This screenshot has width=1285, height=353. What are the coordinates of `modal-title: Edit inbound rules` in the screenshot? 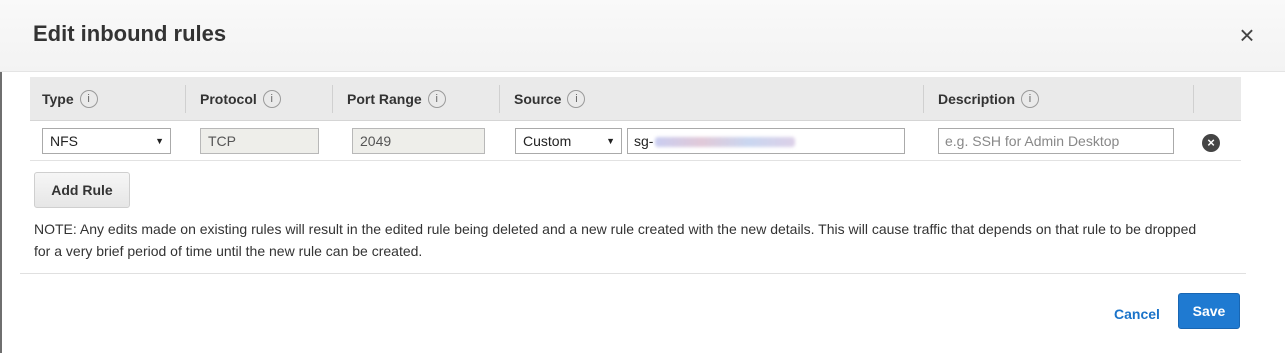 It's located at (130, 33).